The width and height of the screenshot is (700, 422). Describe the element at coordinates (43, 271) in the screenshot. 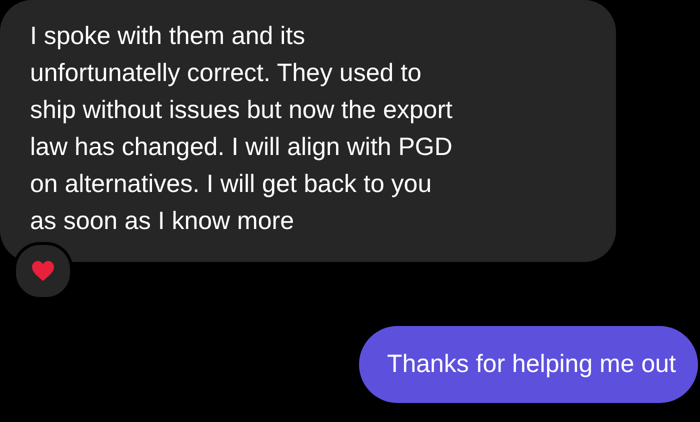

I see `heart-icon` at that location.